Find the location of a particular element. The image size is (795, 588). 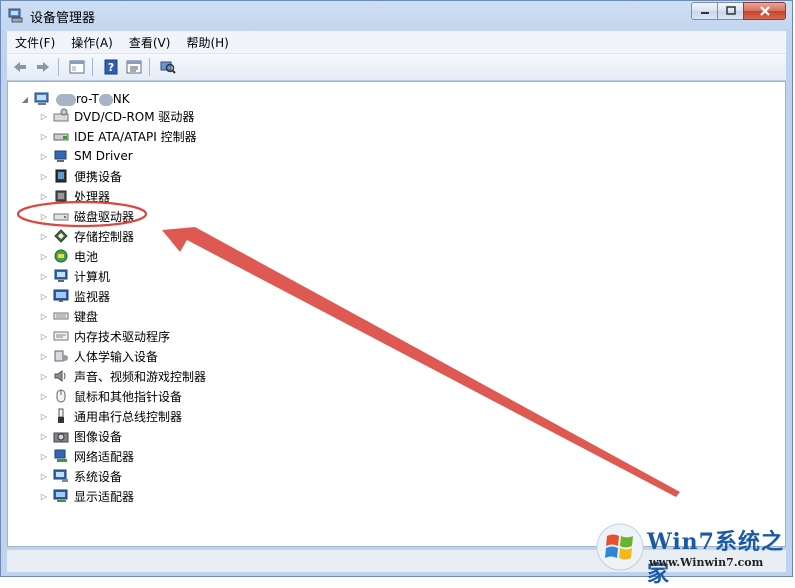

forward-button is located at coordinates (43, 67).